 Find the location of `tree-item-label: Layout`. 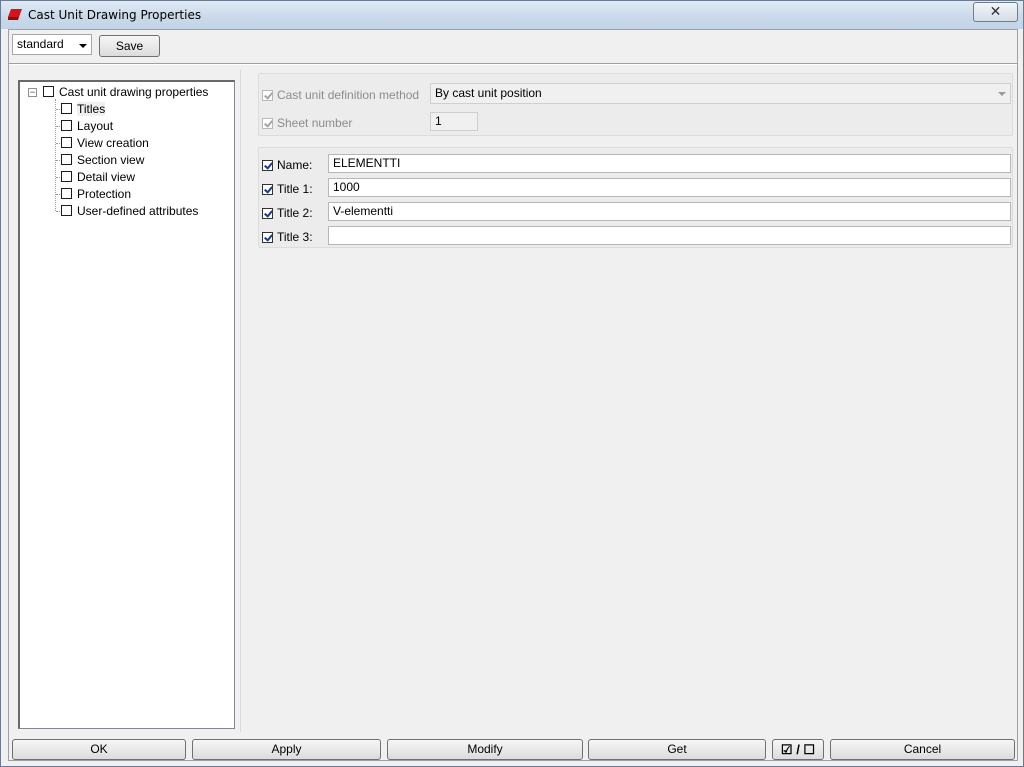

tree-item-label: Layout is located at coordinates (95, 126).